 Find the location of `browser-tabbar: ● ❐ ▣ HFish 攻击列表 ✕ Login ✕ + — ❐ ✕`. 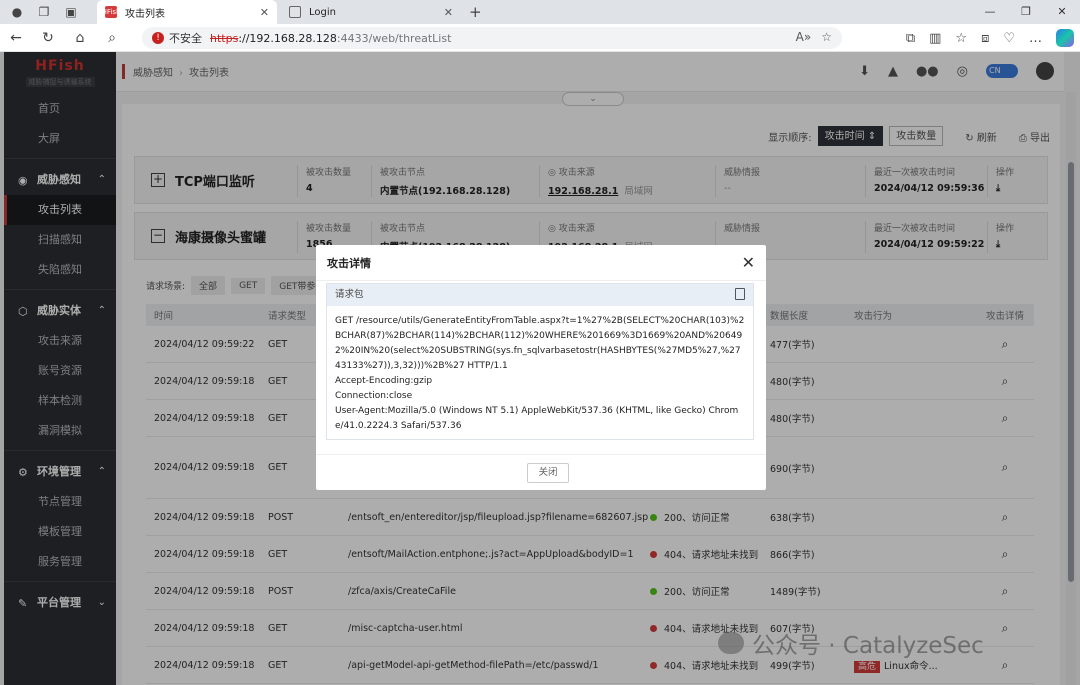

browser-tabbar: ● ❐ ▣ HFish 攻击列表 ✕ Login ✕ + — ❐ ✕ is located at coordinates (540, 12).